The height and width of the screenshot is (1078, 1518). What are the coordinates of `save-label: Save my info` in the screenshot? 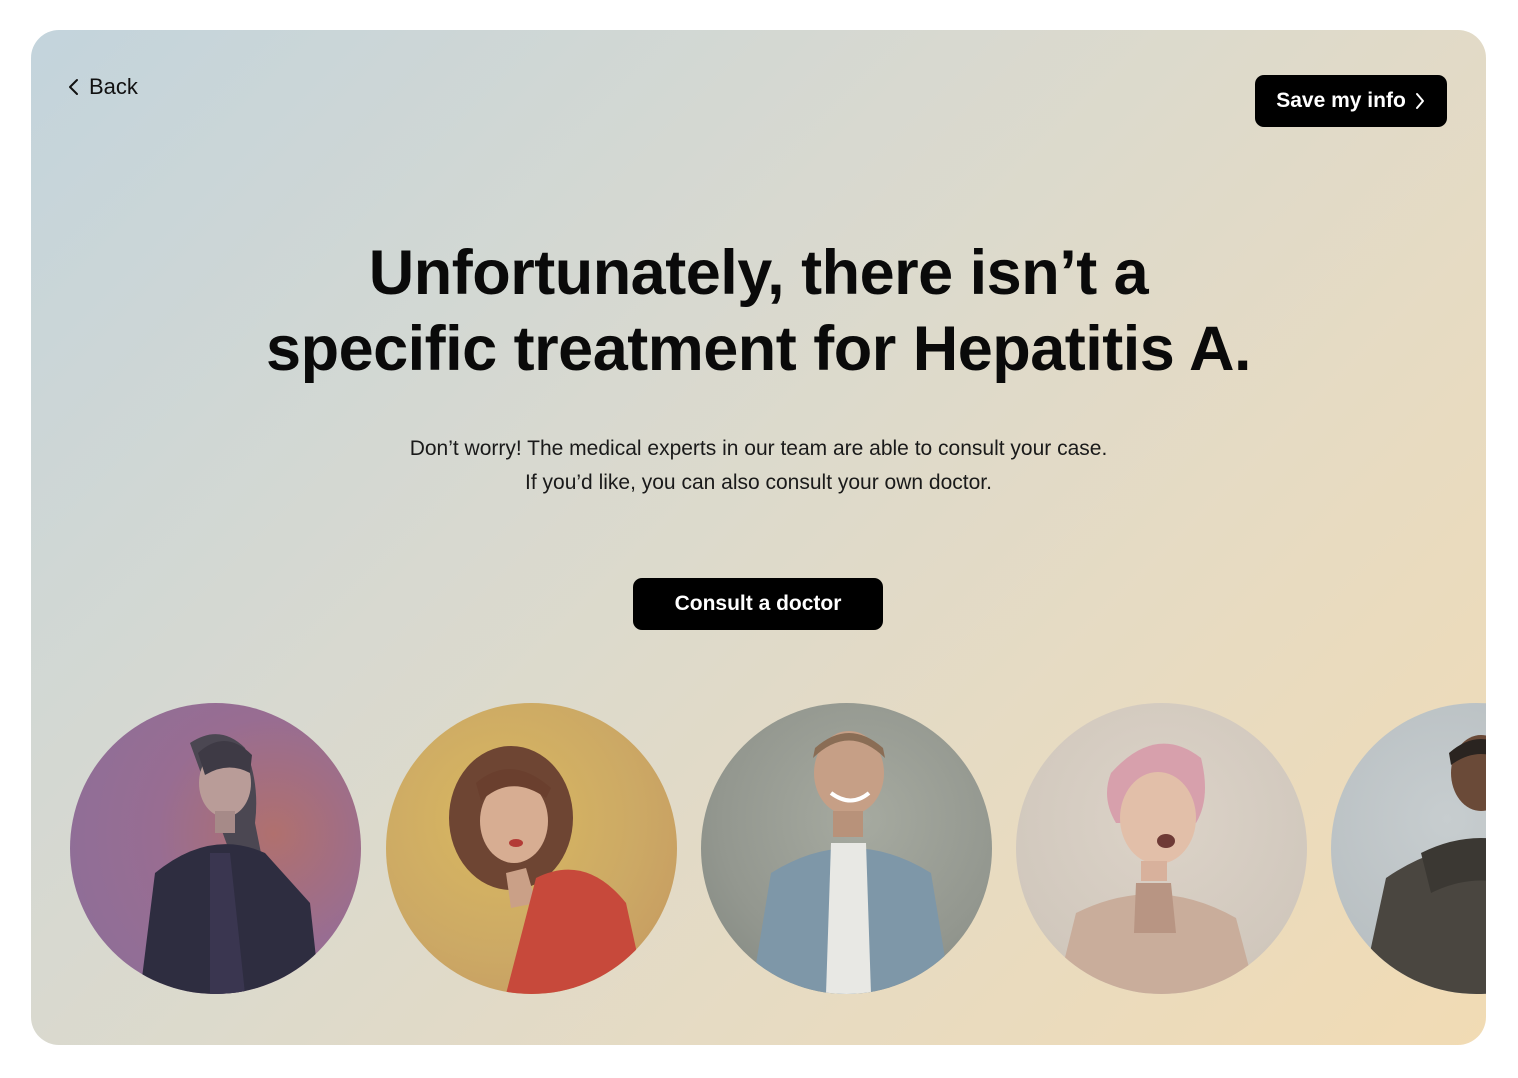 It's located at (1341, 100).